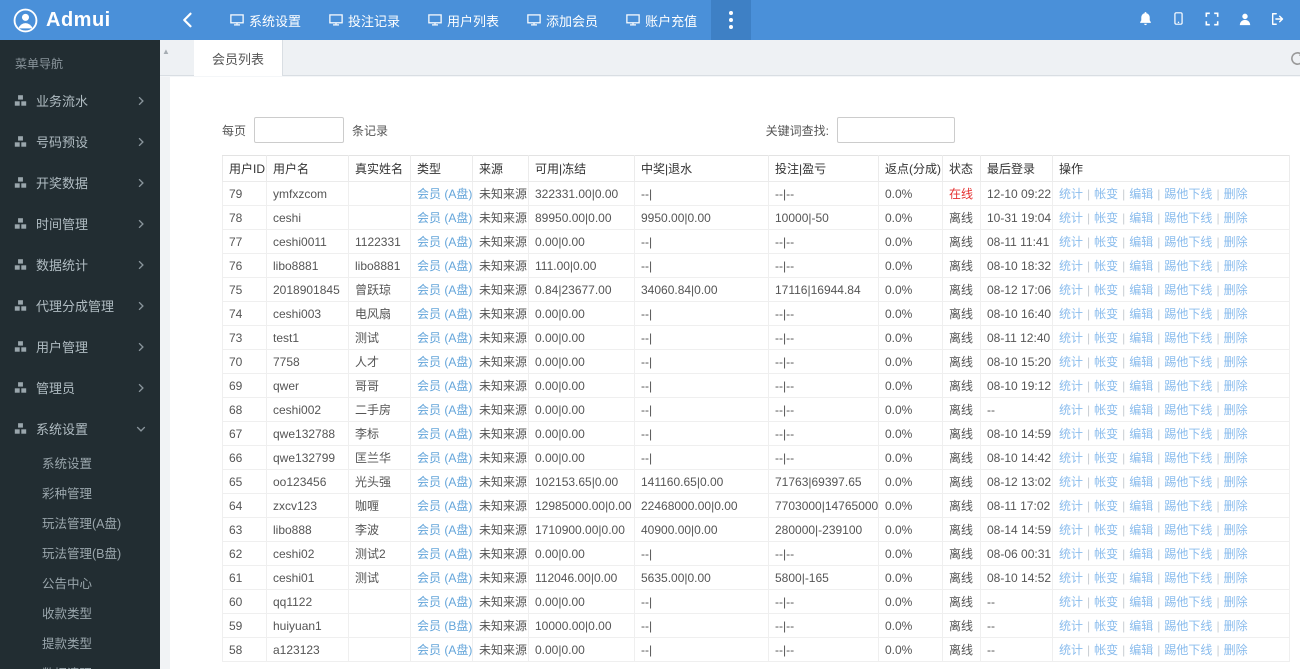 The width and height of the screenshot is (1300, 669). Describe the element at coordinates (1145, 20) in the screenshot. I see `bell-button` at that location.